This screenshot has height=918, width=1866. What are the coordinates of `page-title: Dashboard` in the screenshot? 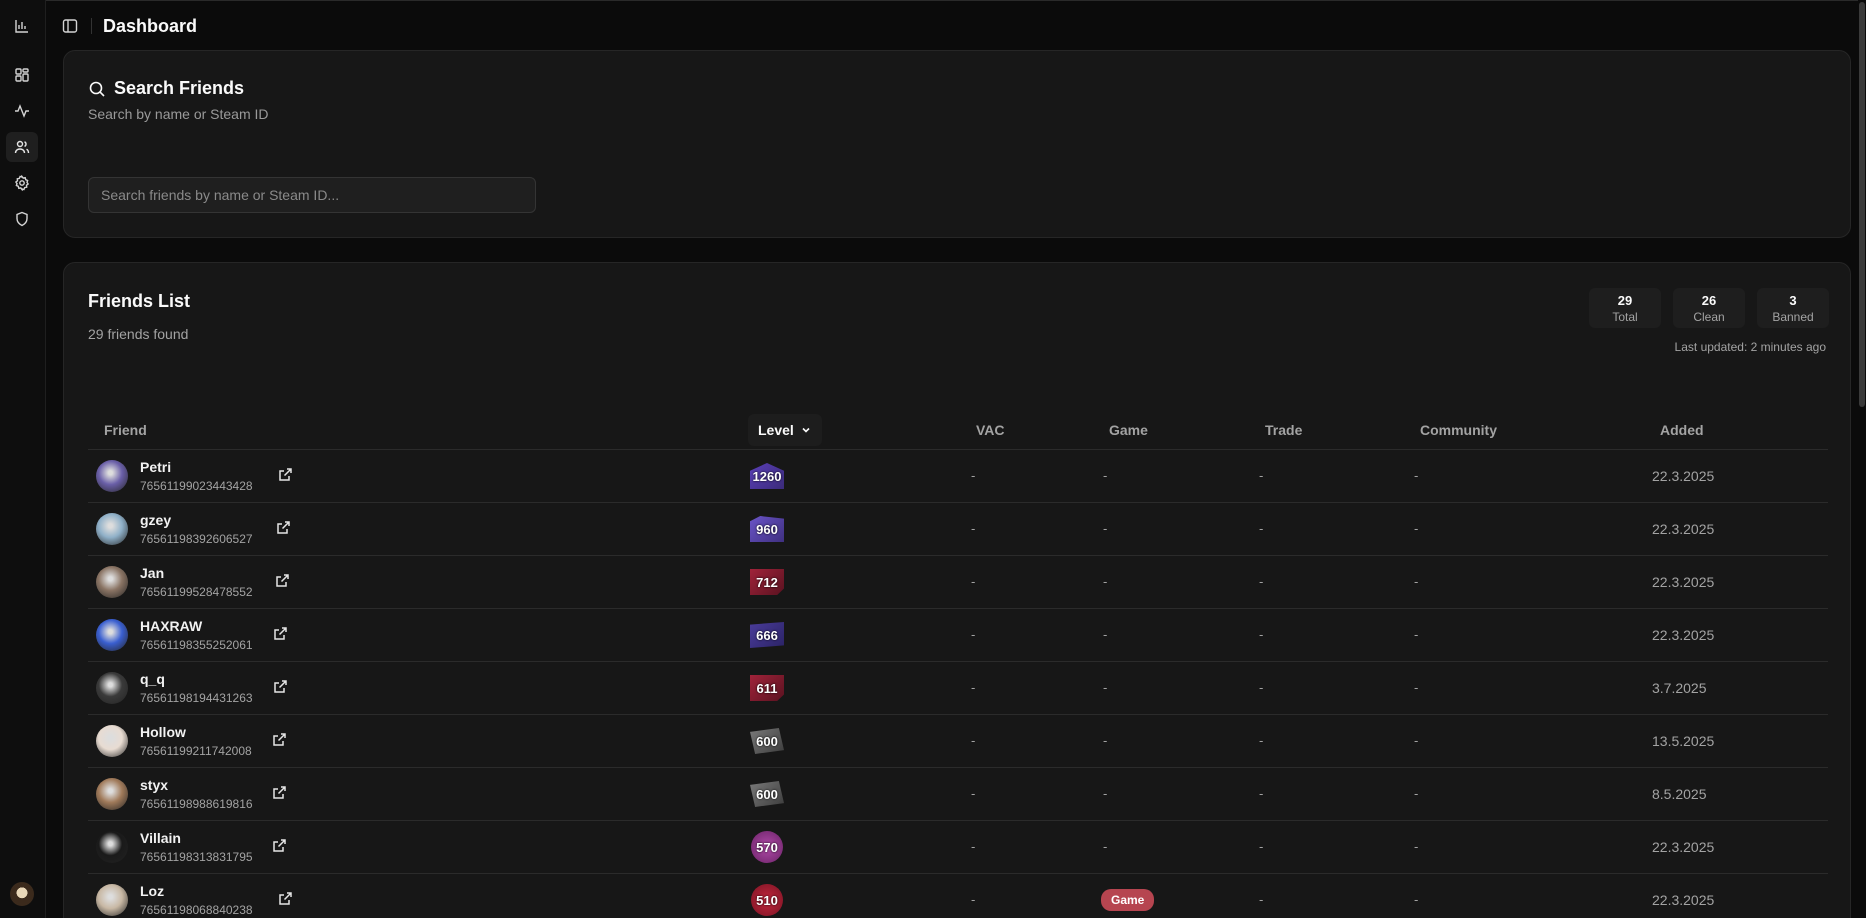 It's located at (150, 26).